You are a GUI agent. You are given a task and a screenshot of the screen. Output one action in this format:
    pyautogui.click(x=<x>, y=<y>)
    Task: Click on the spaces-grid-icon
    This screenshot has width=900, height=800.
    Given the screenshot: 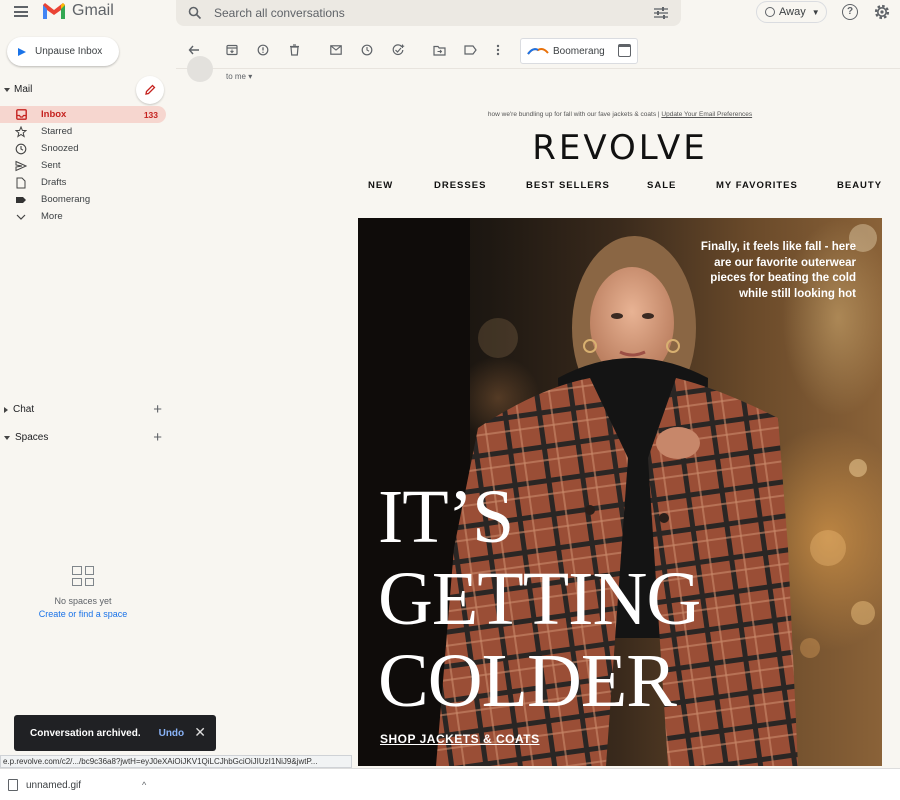 What is the action you would take?
    pyautogui.click(x=83, y=576)
    